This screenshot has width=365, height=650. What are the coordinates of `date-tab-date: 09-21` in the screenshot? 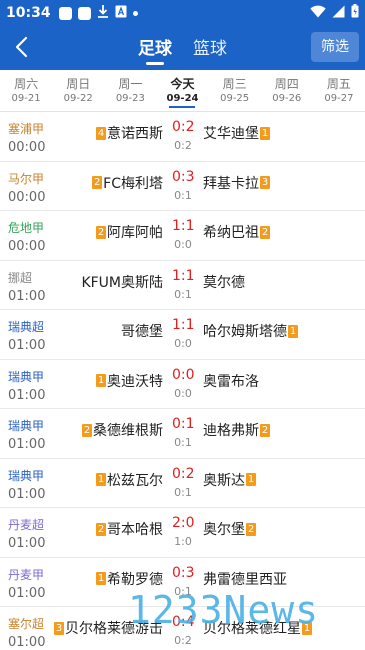 It's located at (26, 98).